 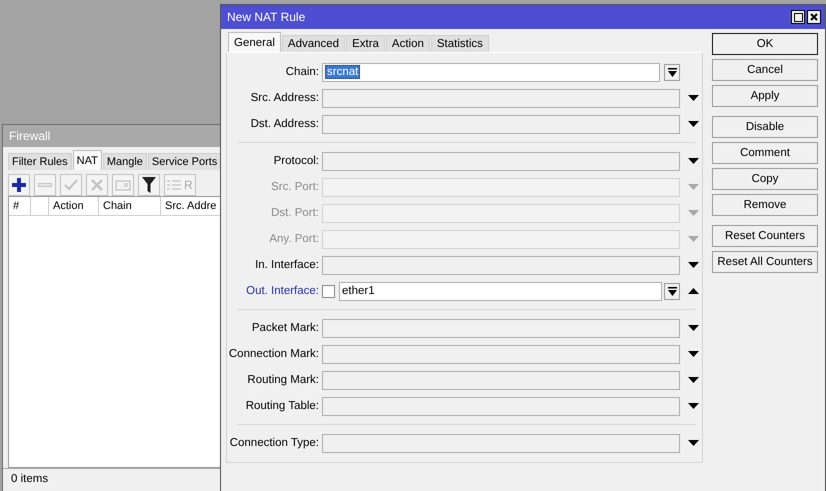 I want to click on field-label: Dst. Port:, so click(x=294, y=213).